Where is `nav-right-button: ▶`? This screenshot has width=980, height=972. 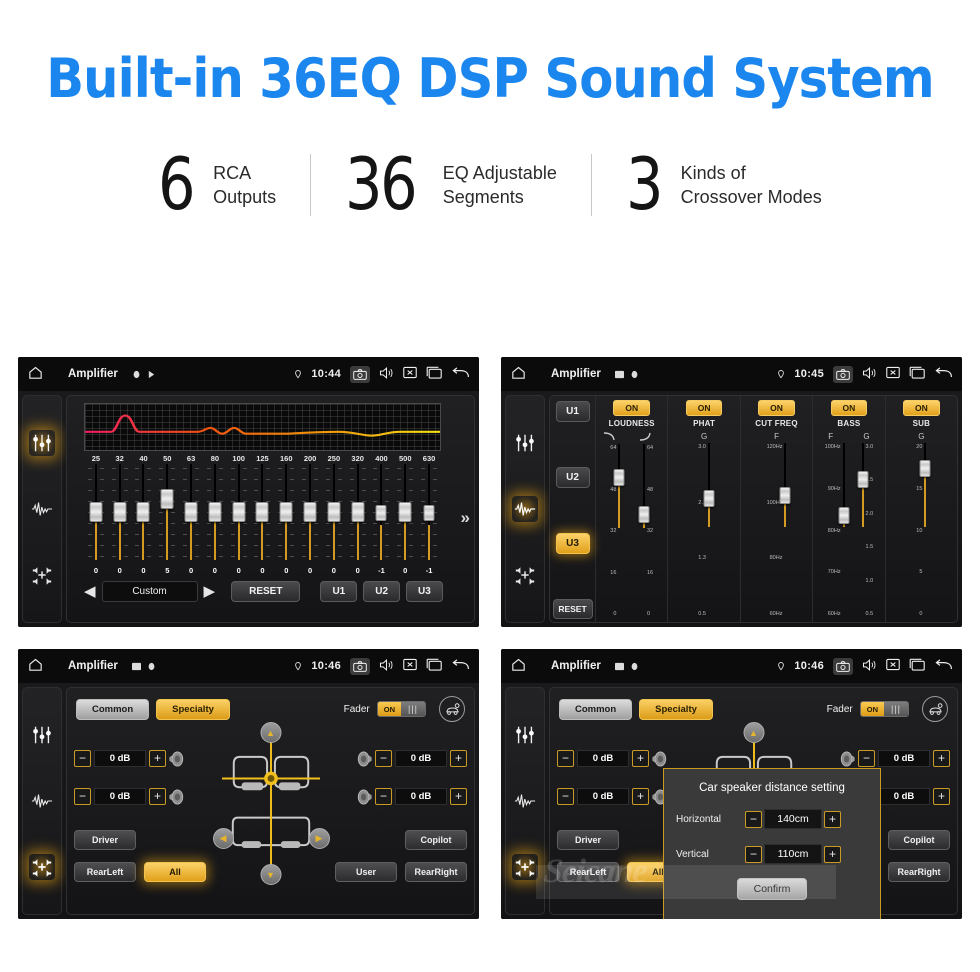
nav-right-button: ▶ is located at coordinates (319, 838).